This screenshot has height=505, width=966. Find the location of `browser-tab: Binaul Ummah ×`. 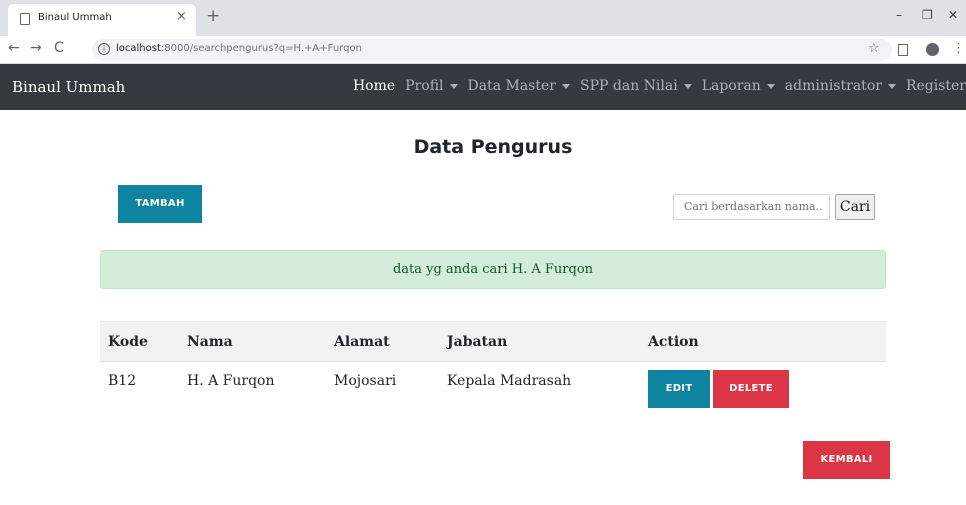

browser-tab: Binaul Ummah × is located at coordinates (102, 20).